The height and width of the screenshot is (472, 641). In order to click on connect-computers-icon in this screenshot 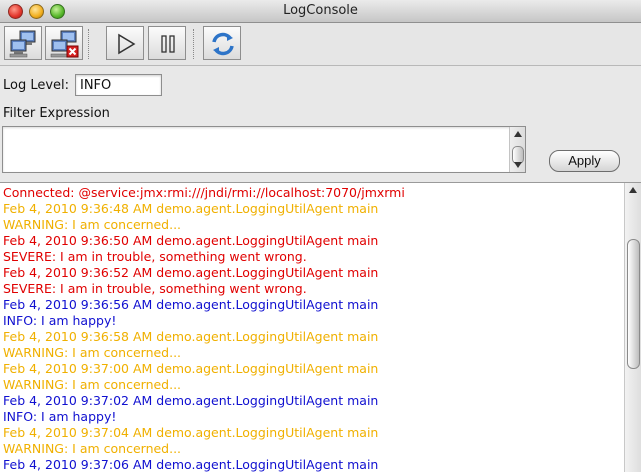, I will do `click(22, 44)`.